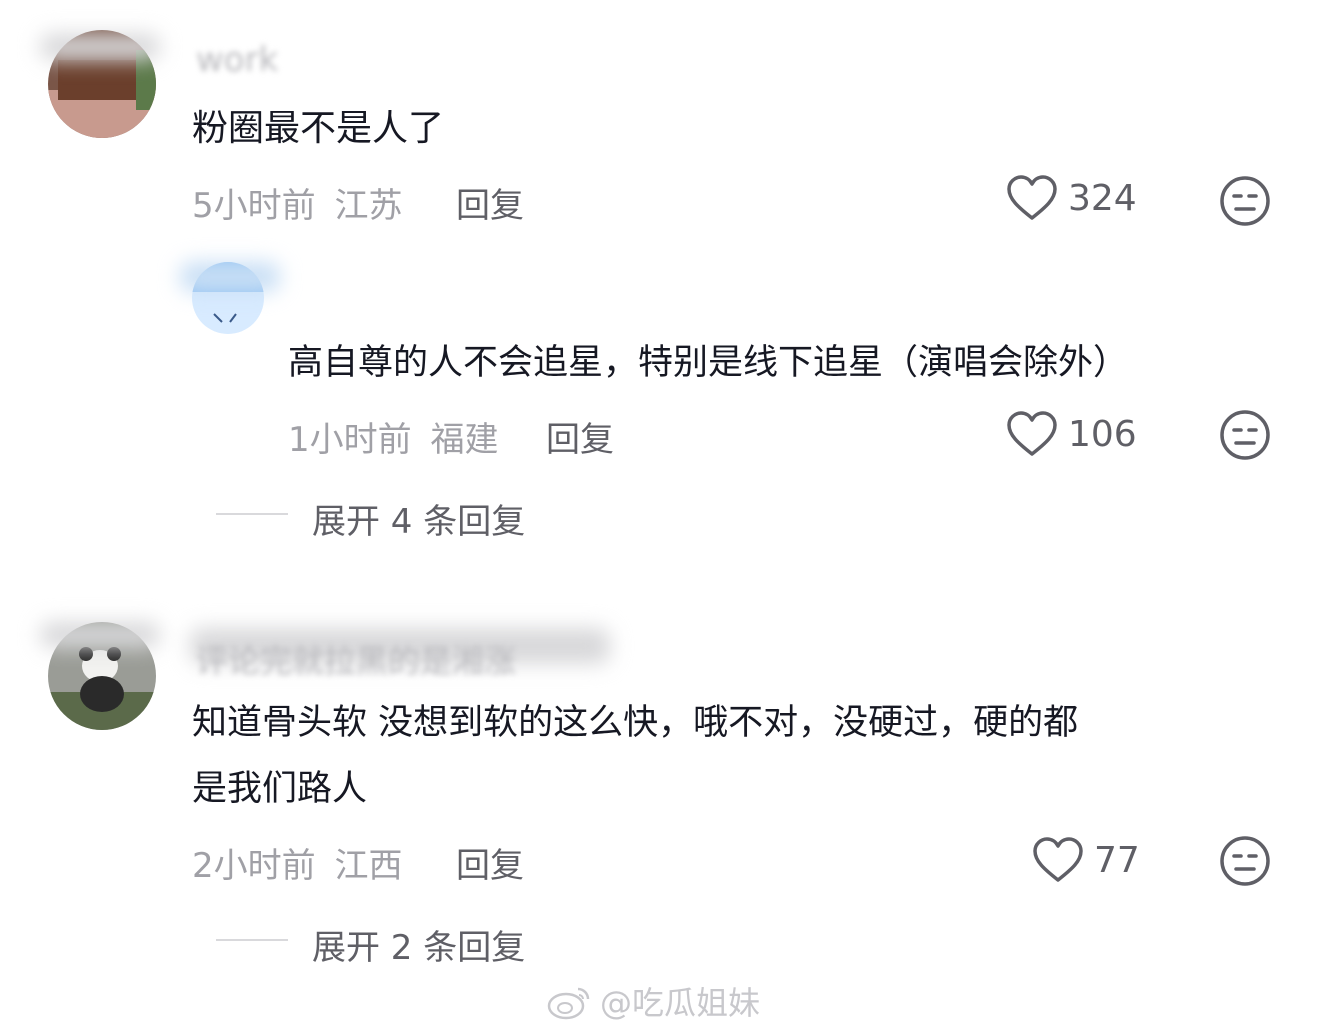 This screenshot has height=1031, width=1320. Describe the element at coordinates (464, 440) in the screenshot. I see `comment-location: 福建` at that location.